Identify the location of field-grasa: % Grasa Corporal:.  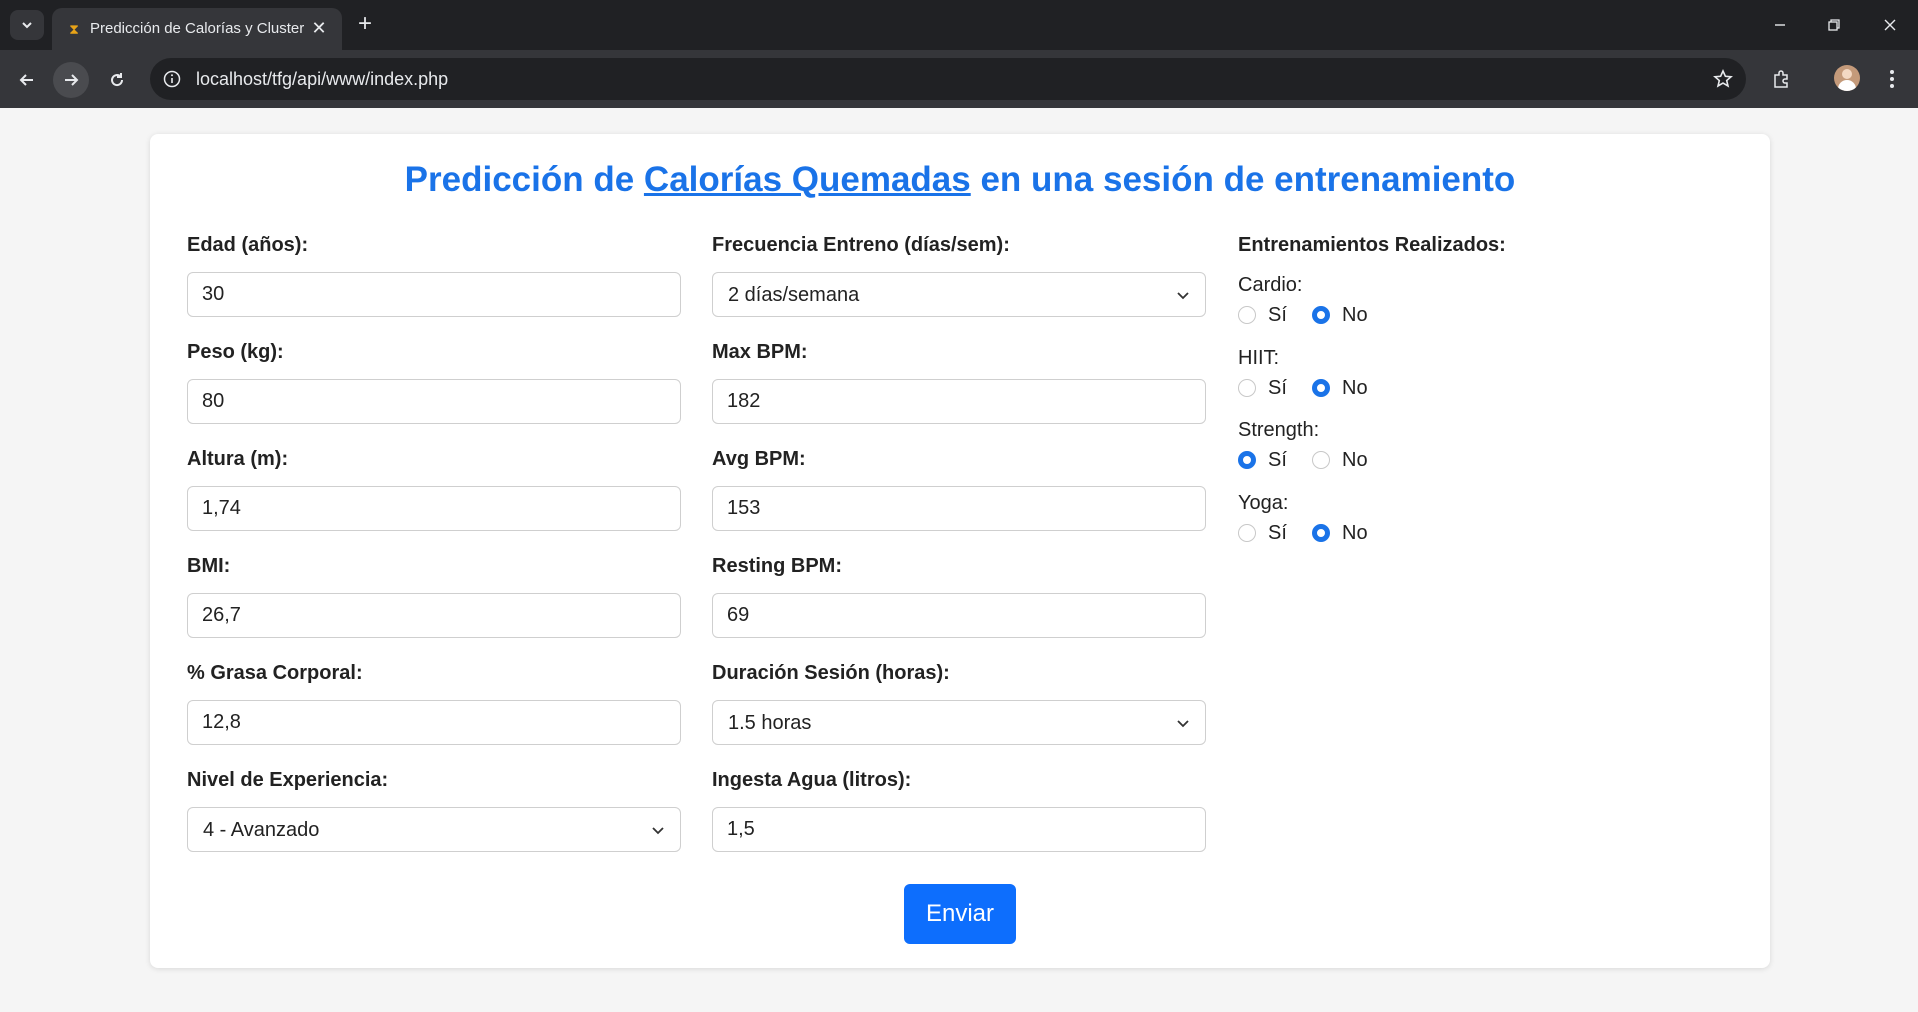
(435, 715).